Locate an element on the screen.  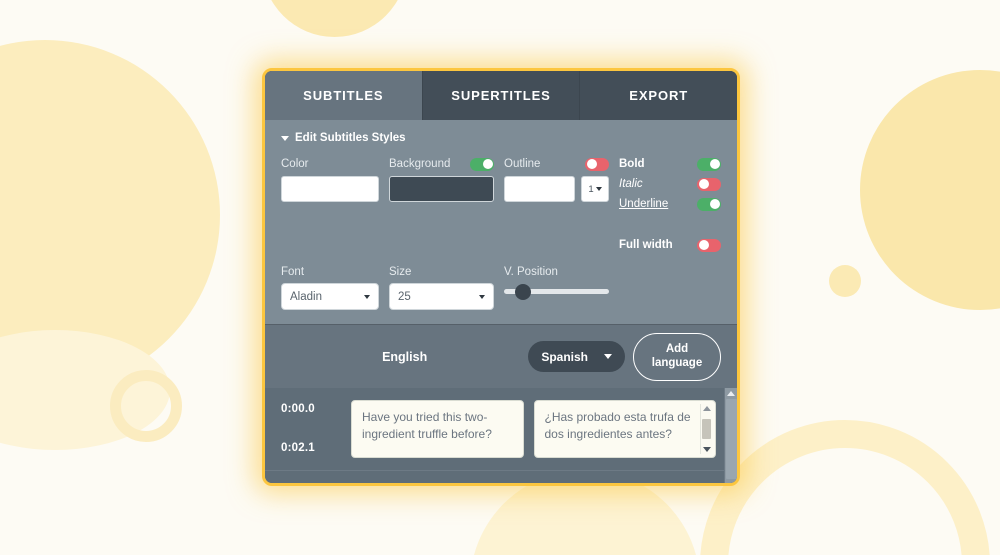
tab-supertitles-label: SUPERTITLES is located at coordinates (501, 95).